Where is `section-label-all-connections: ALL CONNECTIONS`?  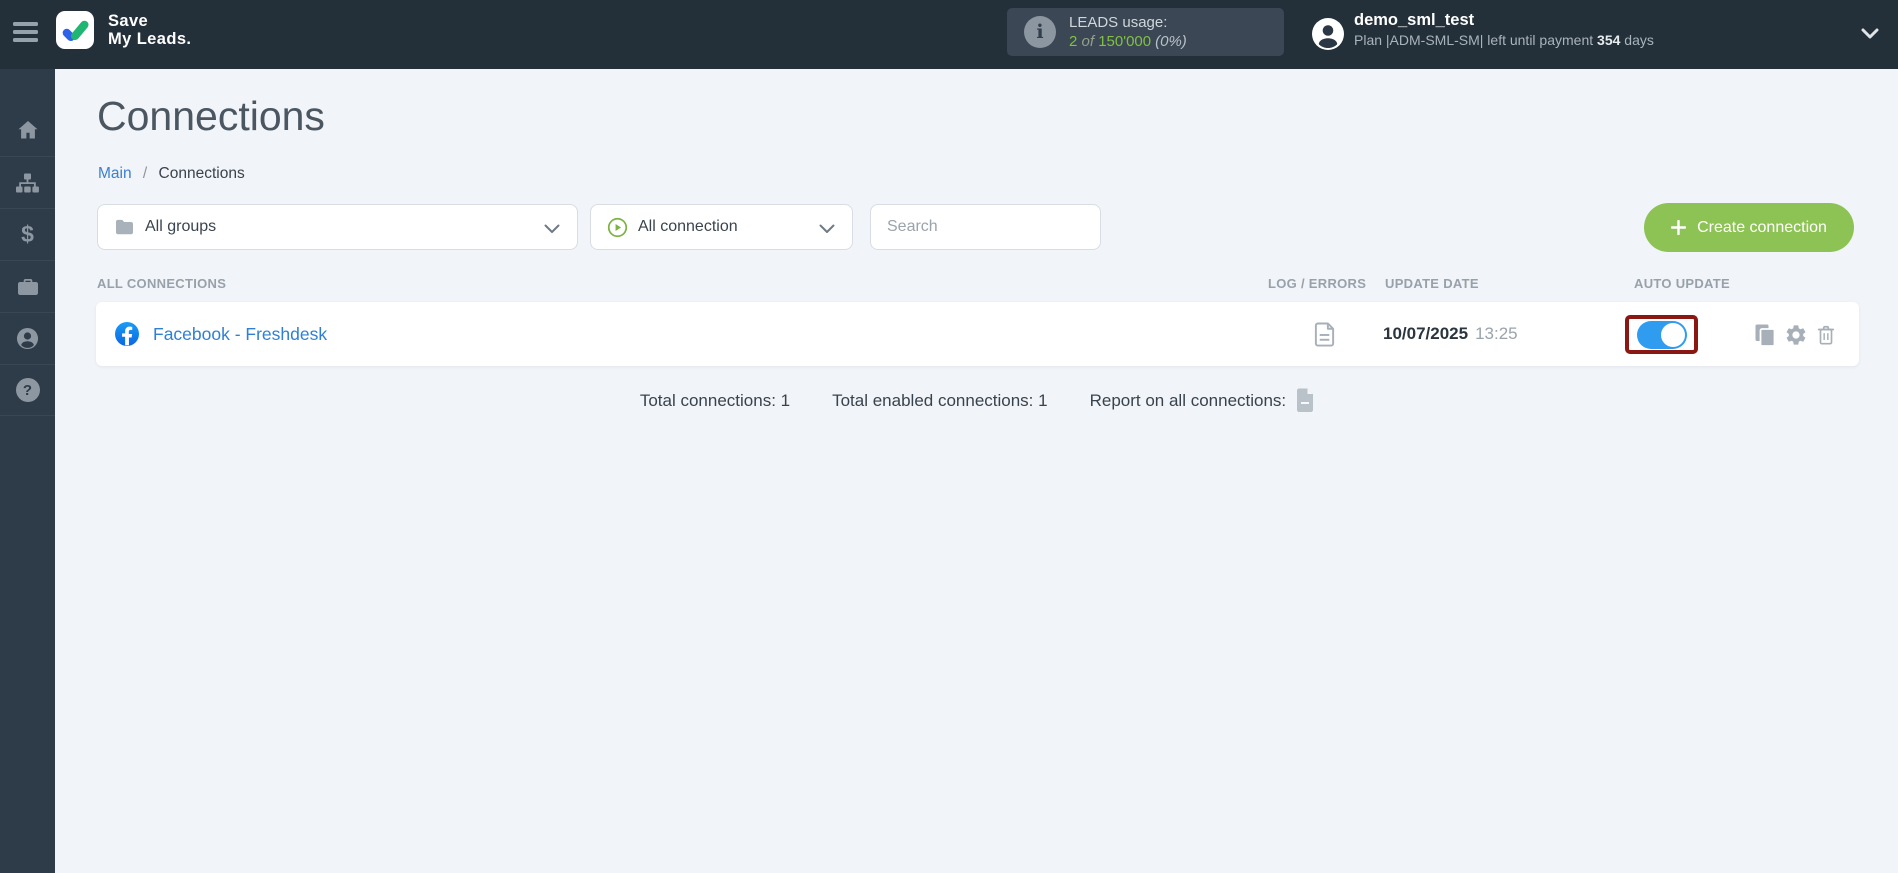
section-label-all-connections: ALL CONNECTIONS is located at coordinates (162, 283).